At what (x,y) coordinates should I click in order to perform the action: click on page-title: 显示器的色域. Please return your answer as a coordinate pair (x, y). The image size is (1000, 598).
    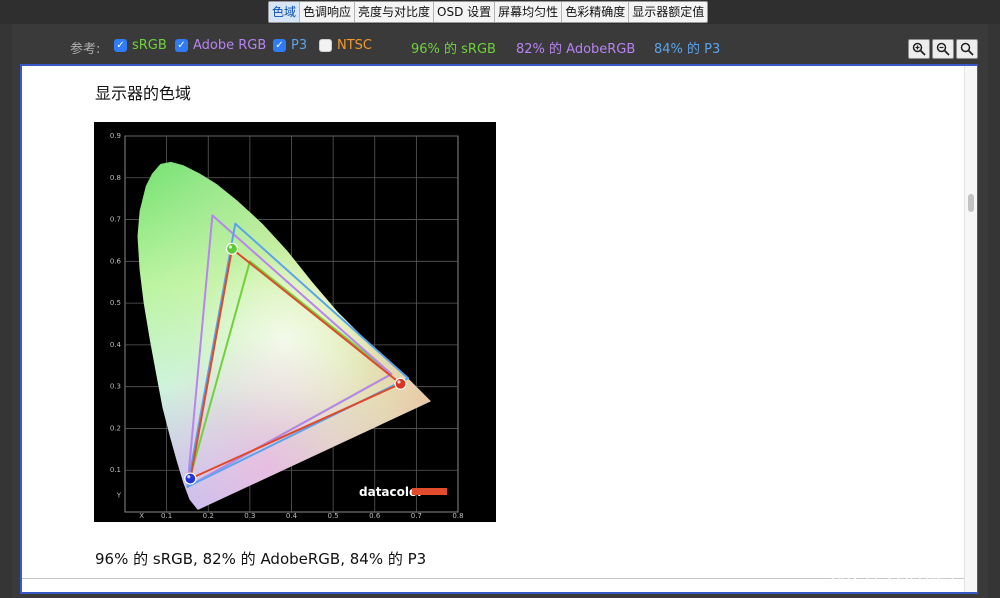
    Looking at the image, I should click on (143, 93).